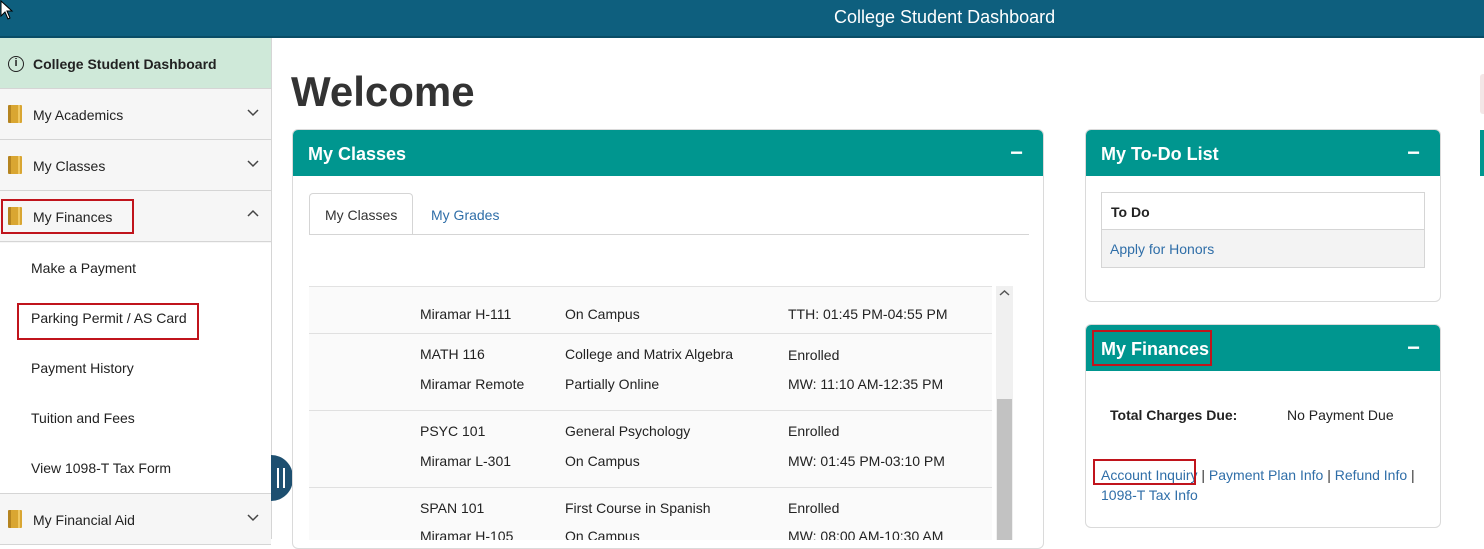 The height and width of the screenshot is (549, 1484). What do you see at coordinates (83, 418) in the screenshot?
I see `sidebar-subitem-label: Tuition and Fees` at bounding box center [83, 418].